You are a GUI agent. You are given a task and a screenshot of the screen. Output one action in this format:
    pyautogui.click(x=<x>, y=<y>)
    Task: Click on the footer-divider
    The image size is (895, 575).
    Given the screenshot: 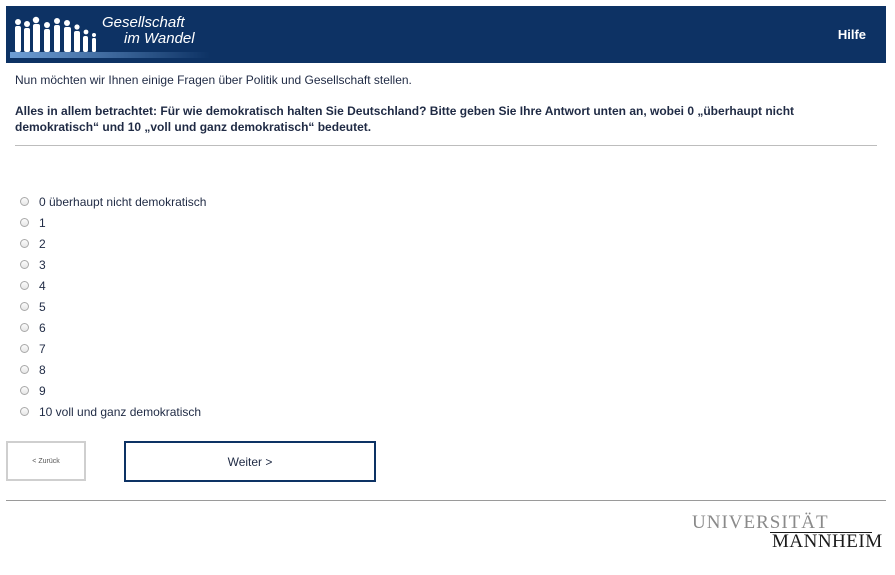 What is the action you would take?
    pyautogui.click(x=446, y=500)
    